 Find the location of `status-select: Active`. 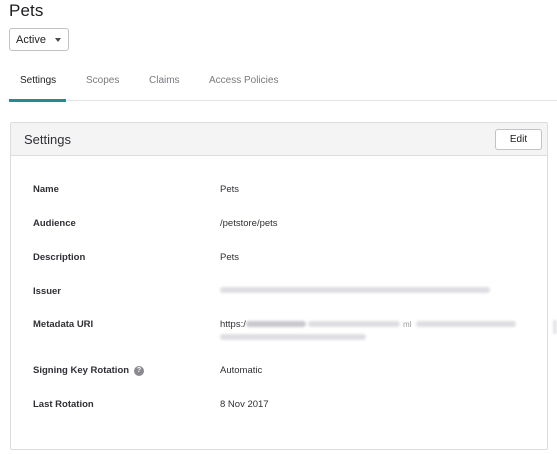

status-select: Active is located at coordinates (39, 39).